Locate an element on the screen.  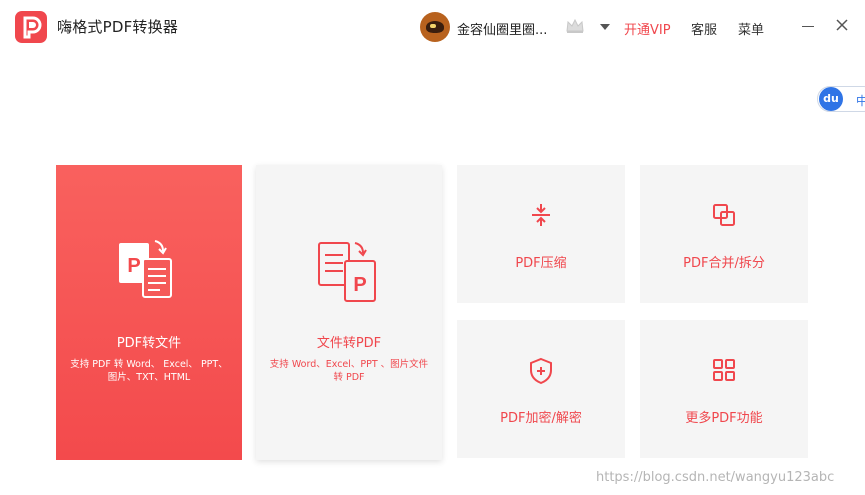
card-title: 文件转PDF is located at coordinates (349, 343).